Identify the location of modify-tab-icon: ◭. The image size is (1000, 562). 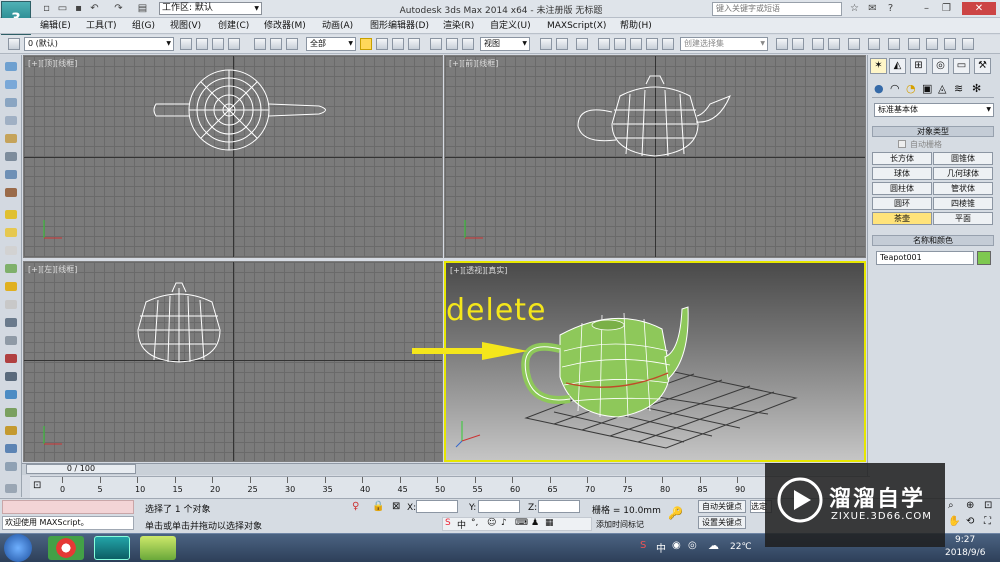
(897, 66).